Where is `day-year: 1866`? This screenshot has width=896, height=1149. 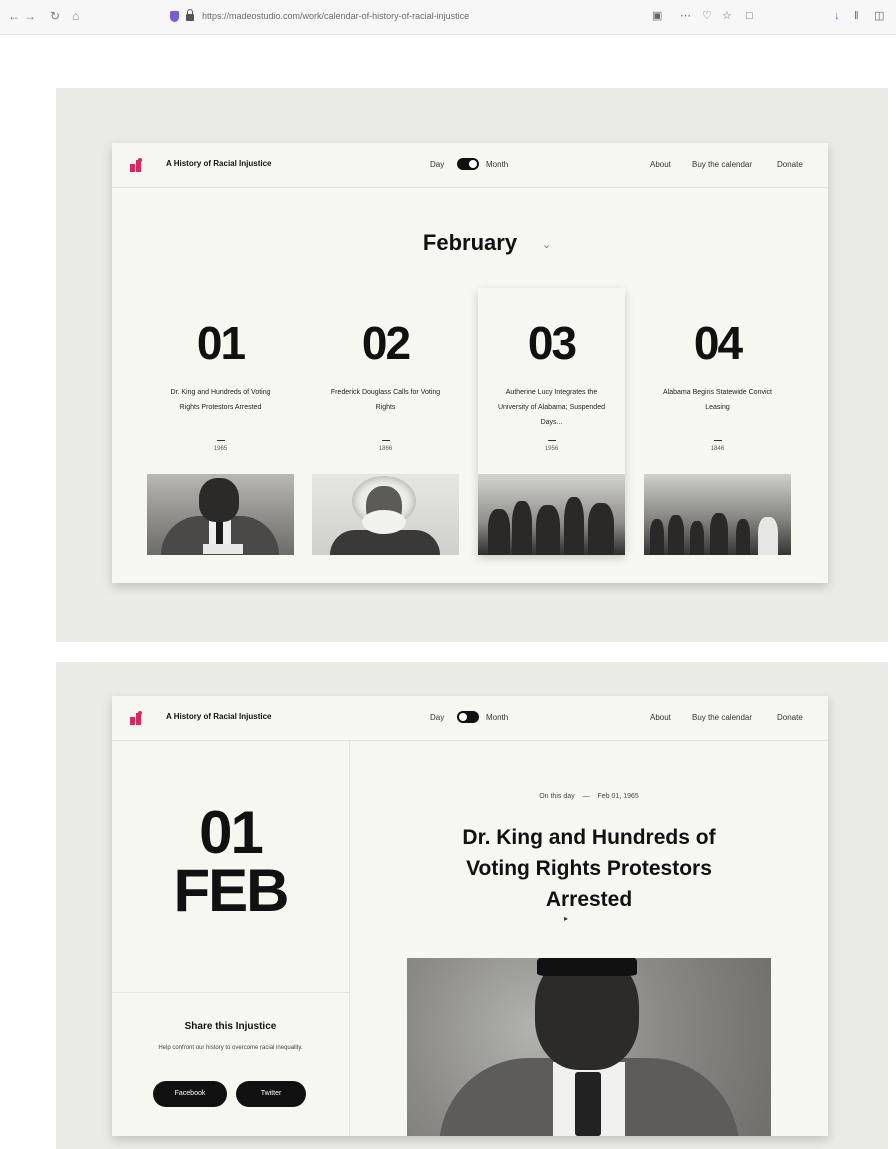 day-year: 1866 is located at coordinates (385, 449).